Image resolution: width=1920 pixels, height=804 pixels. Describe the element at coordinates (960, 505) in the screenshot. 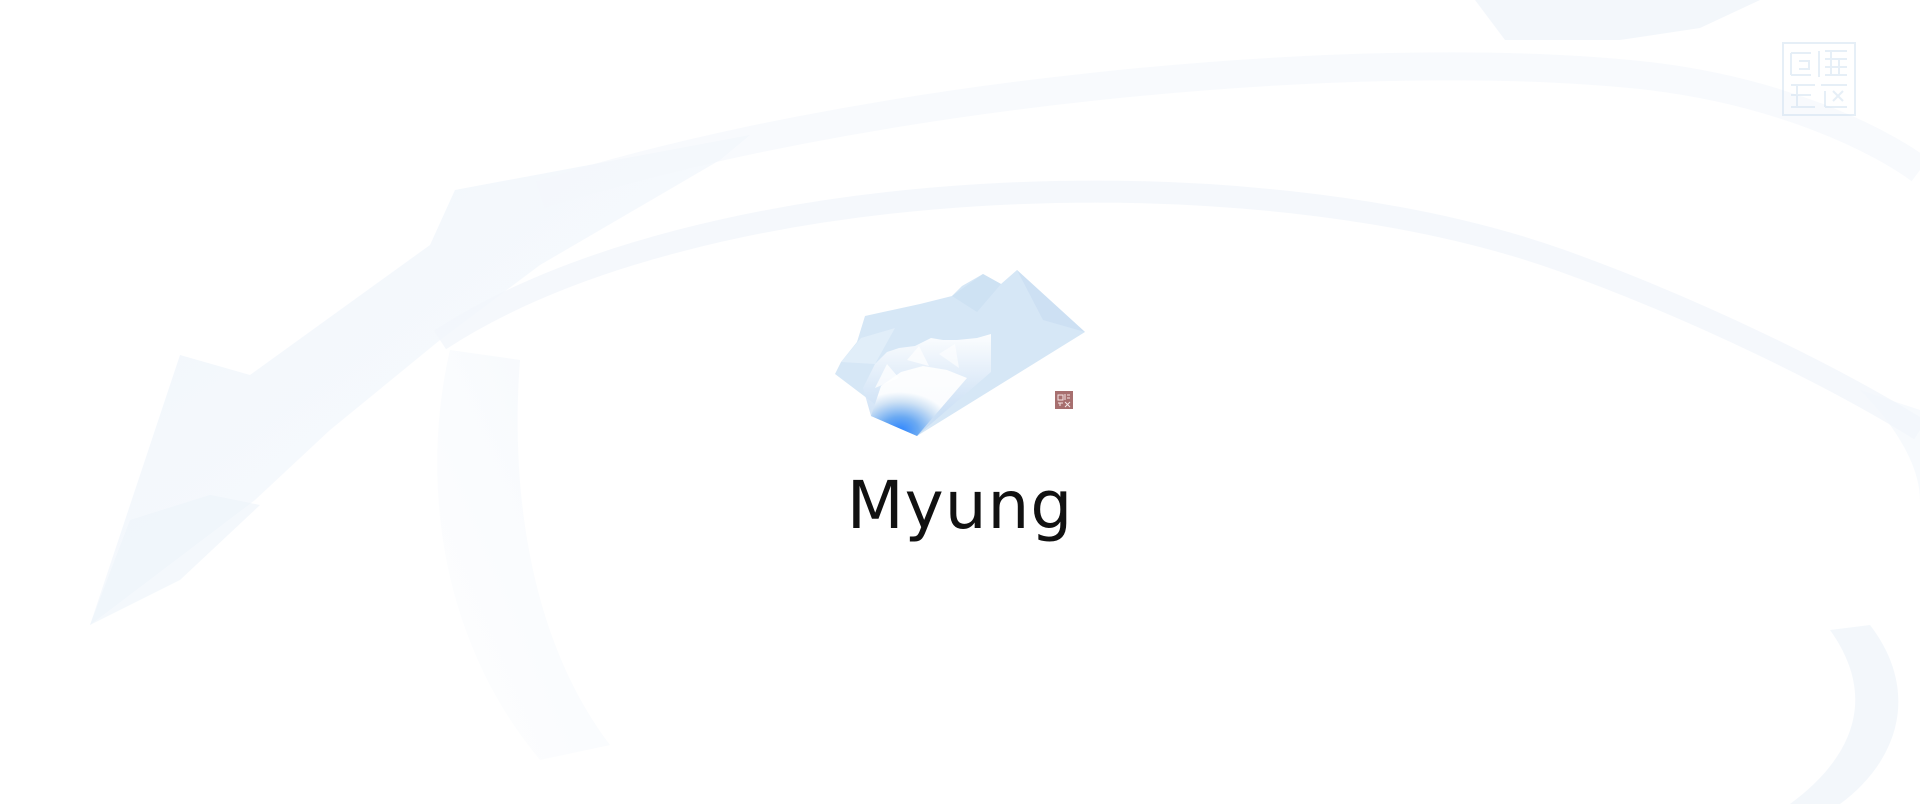

I see `brand-name: Myung` at that location.